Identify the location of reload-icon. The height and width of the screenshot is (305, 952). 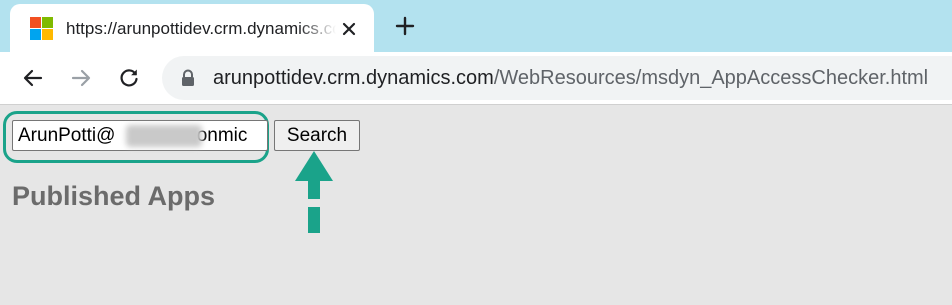
(129, 78).